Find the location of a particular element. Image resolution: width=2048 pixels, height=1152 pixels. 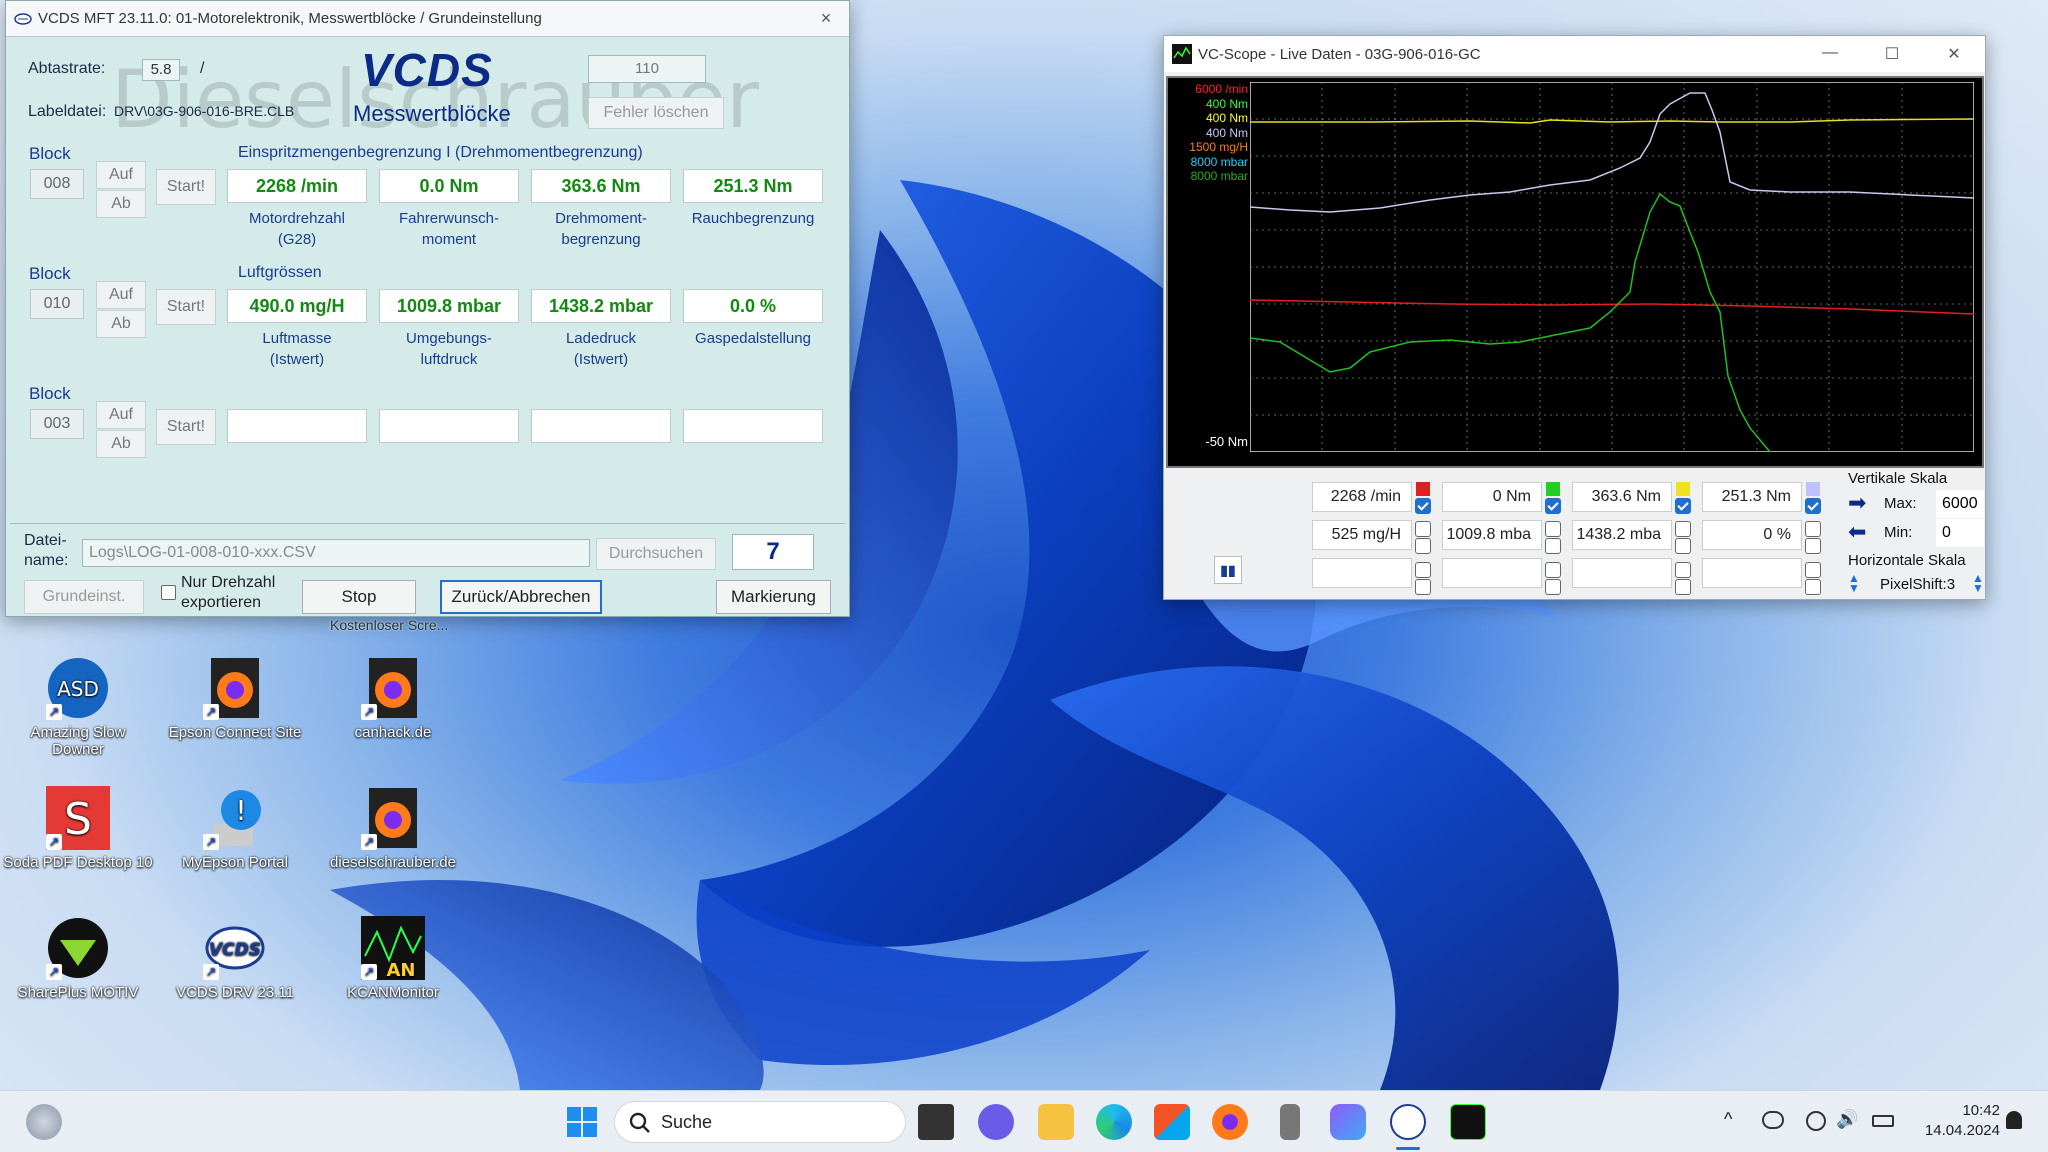

block-number-field: 003 is located at coordinates (57, 424).